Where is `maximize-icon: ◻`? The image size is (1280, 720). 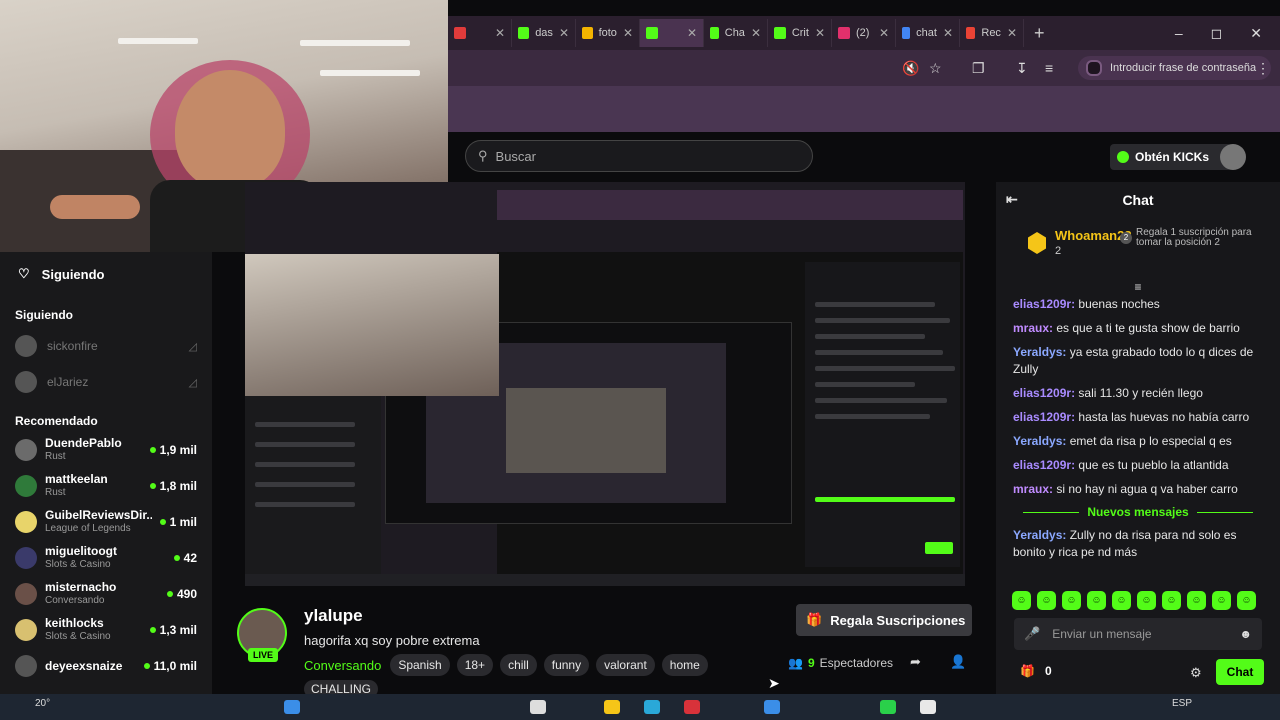
maximize-icon: ◻ is located at coordinates (1217, 33).